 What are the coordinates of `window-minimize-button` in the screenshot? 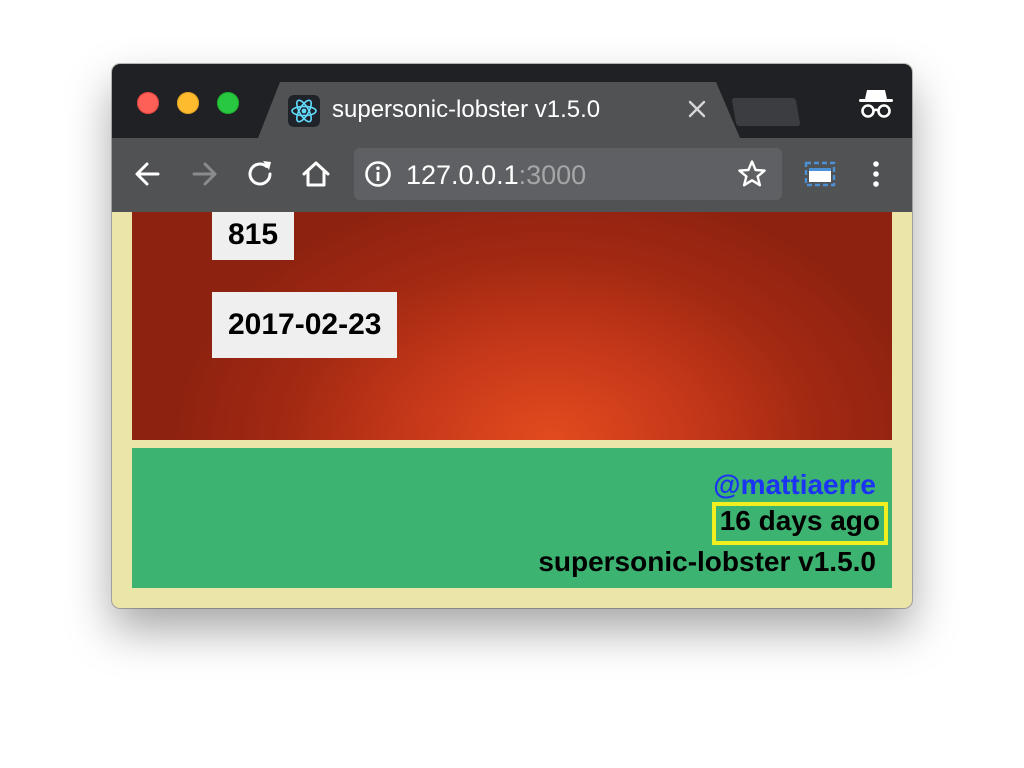 It's located at (188, 103).